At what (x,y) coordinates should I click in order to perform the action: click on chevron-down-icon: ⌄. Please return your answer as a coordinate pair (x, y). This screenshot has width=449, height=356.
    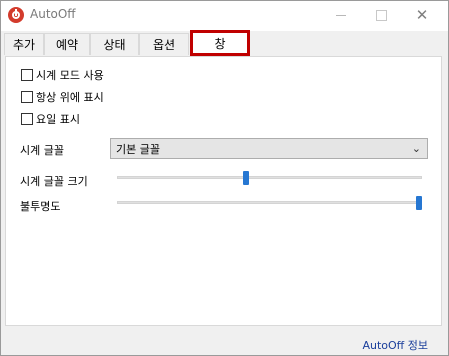
    Looking at the image, I should click on (416, 148).